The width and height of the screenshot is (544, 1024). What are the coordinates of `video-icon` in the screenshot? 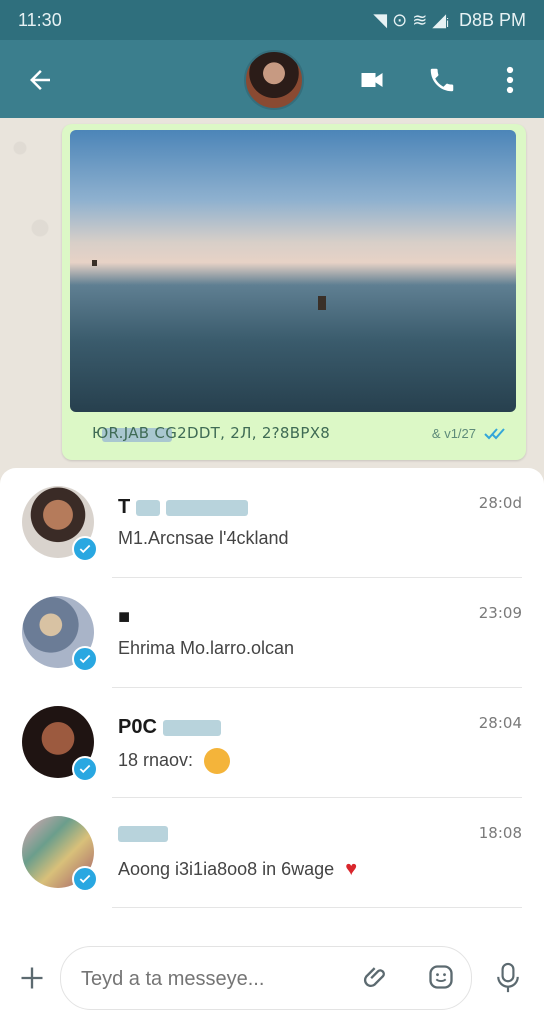 It's located at (372, 80).